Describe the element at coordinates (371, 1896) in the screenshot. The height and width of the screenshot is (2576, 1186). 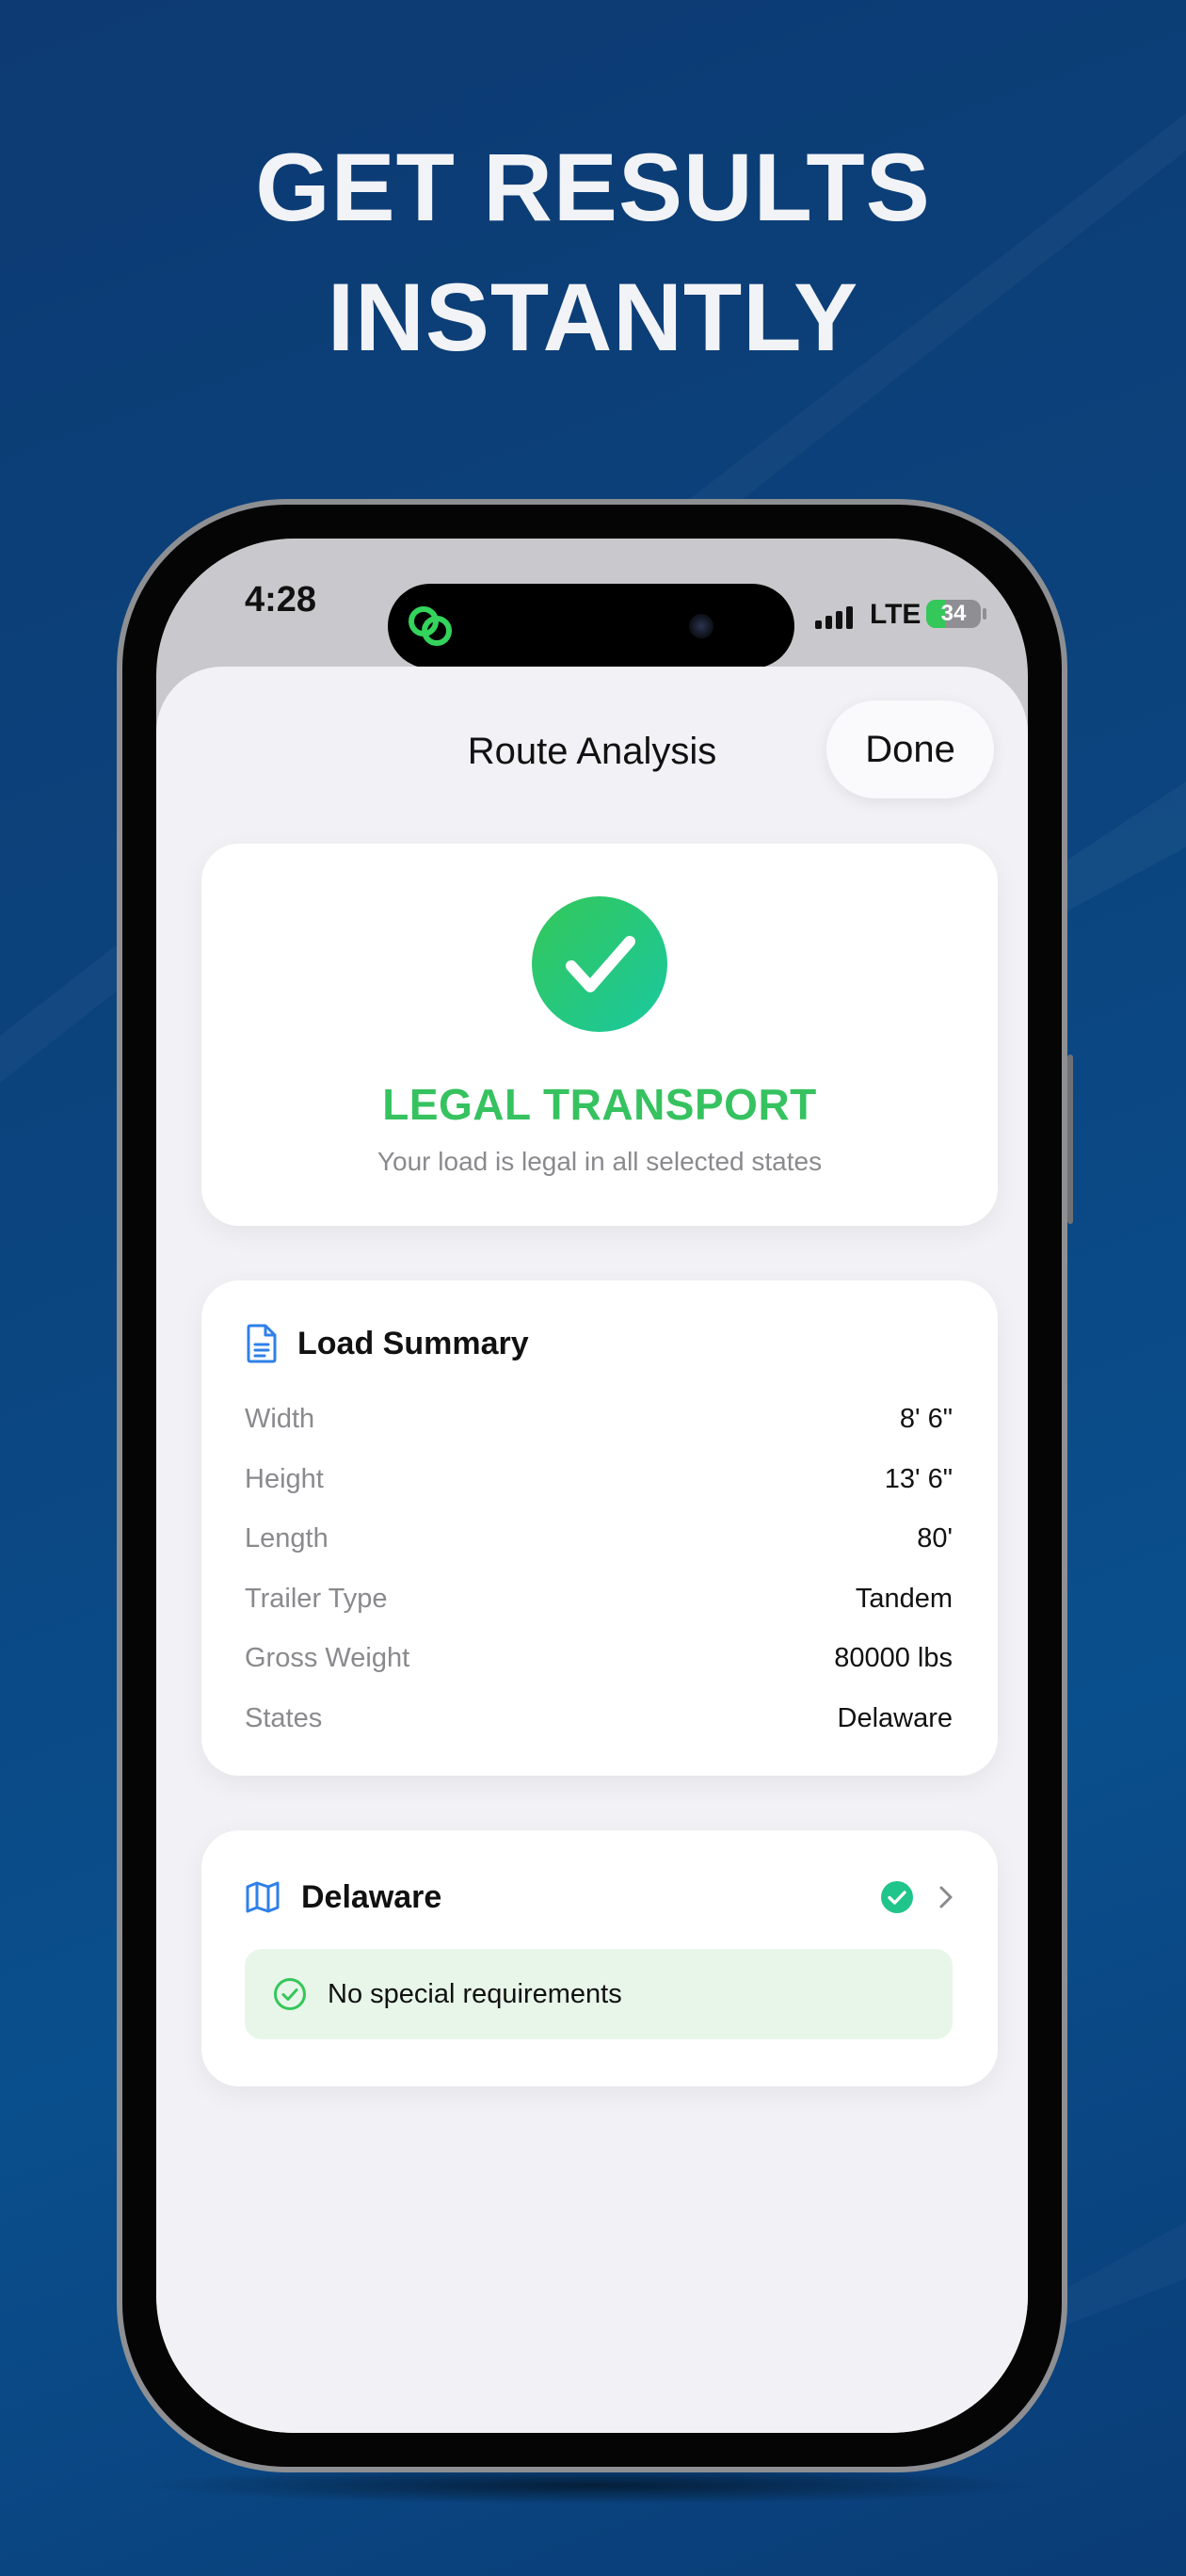
I see `state-name: Delaware` at that location.